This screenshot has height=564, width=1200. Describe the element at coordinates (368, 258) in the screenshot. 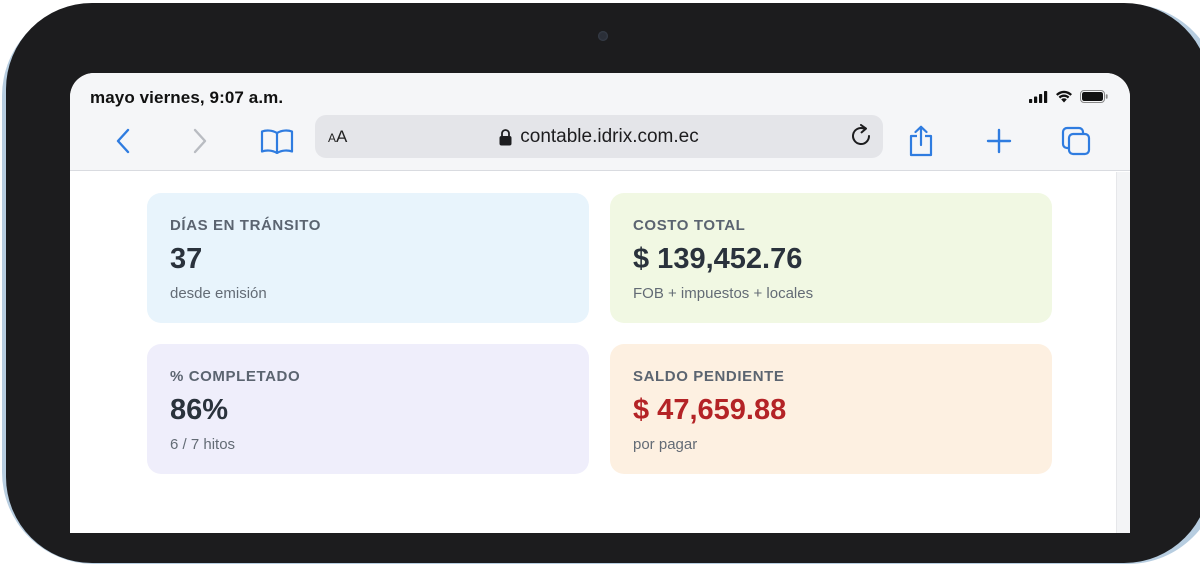

I see `kpi-card-dias-en-transito: DÍAS EN TRÁNSITO 37 desde emisión` at that location.